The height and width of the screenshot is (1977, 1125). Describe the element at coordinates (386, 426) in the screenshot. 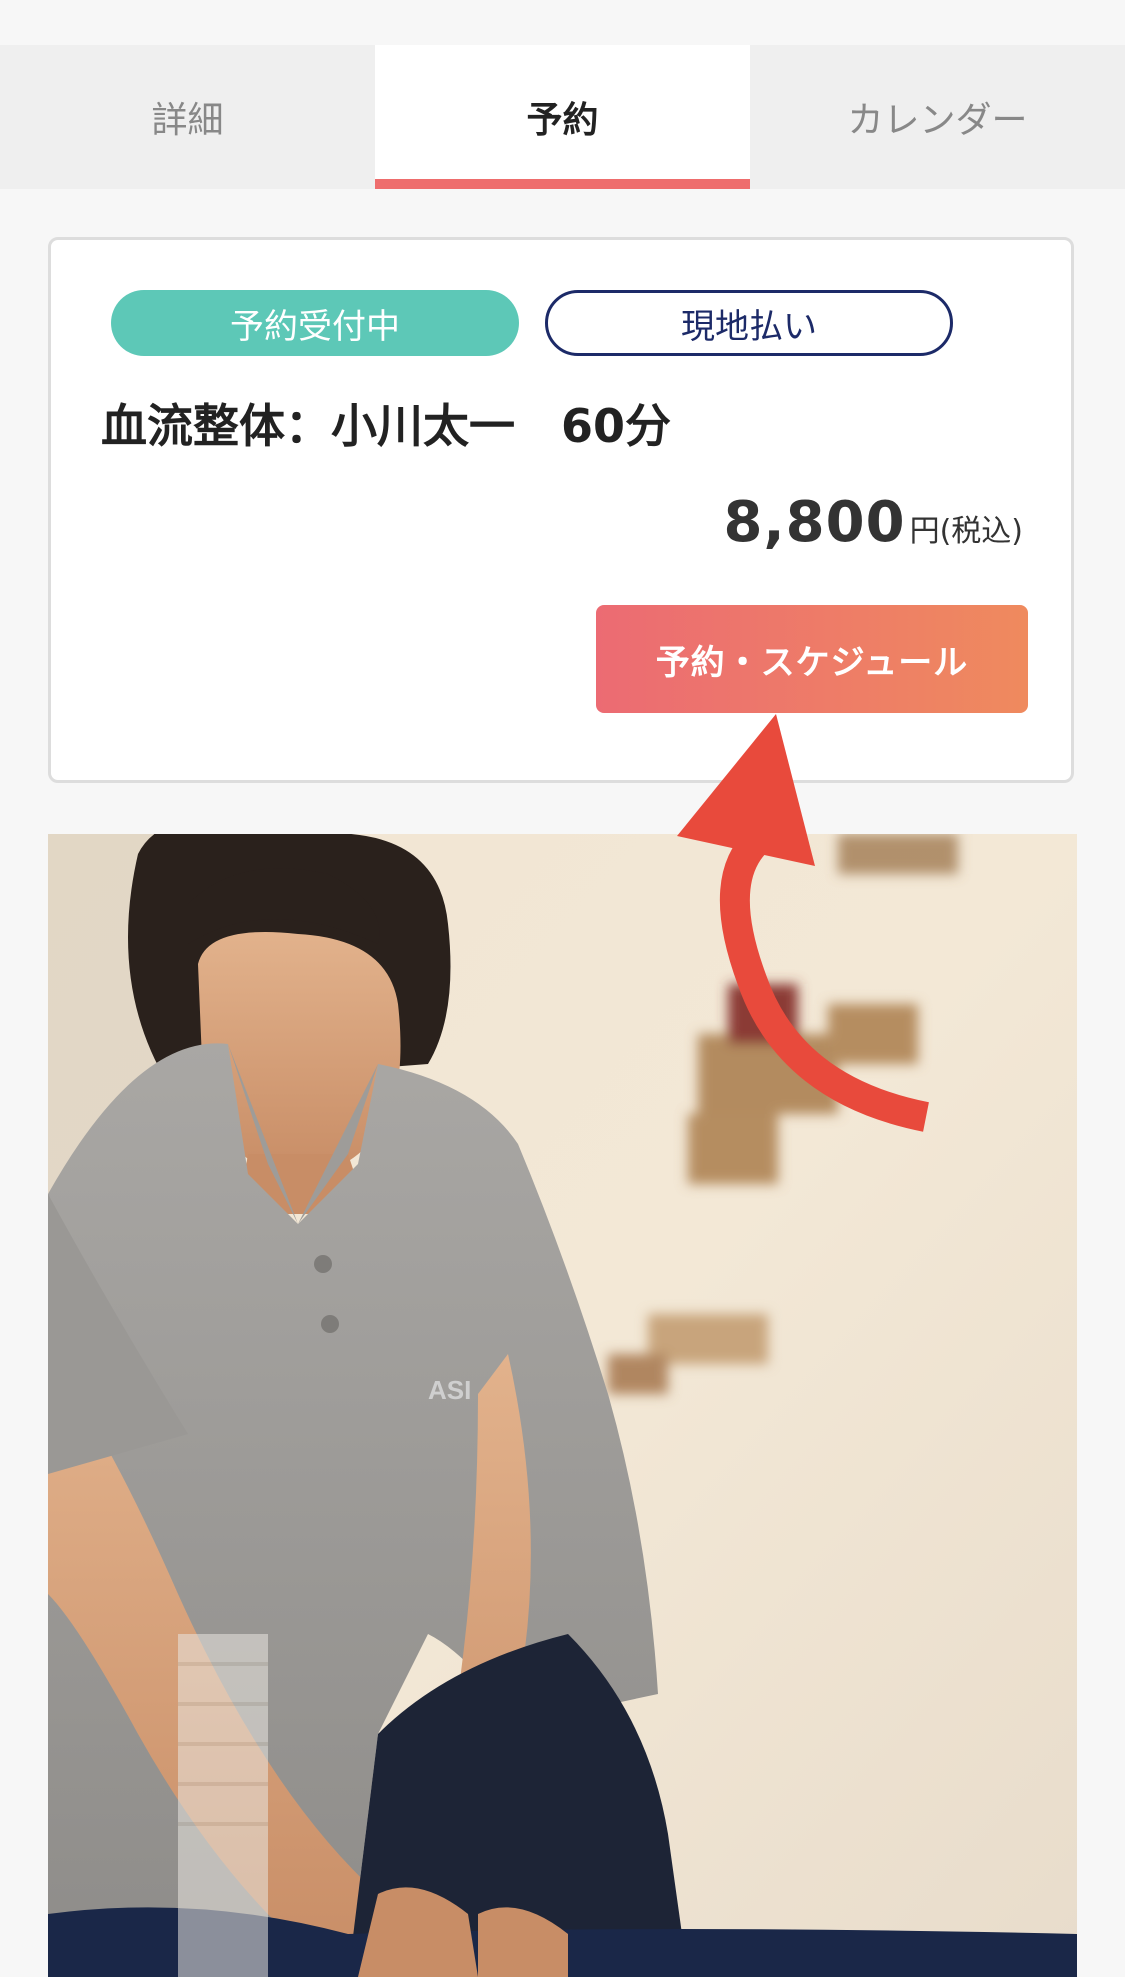

I see `menu-title: 血流整体：小川太一 60分` at that location.